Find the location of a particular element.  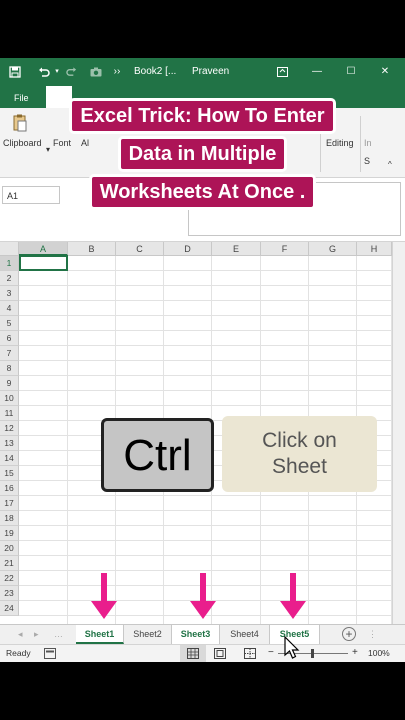

title-banner-line-2: Data in Multiple is located at coordinates (202, 154).